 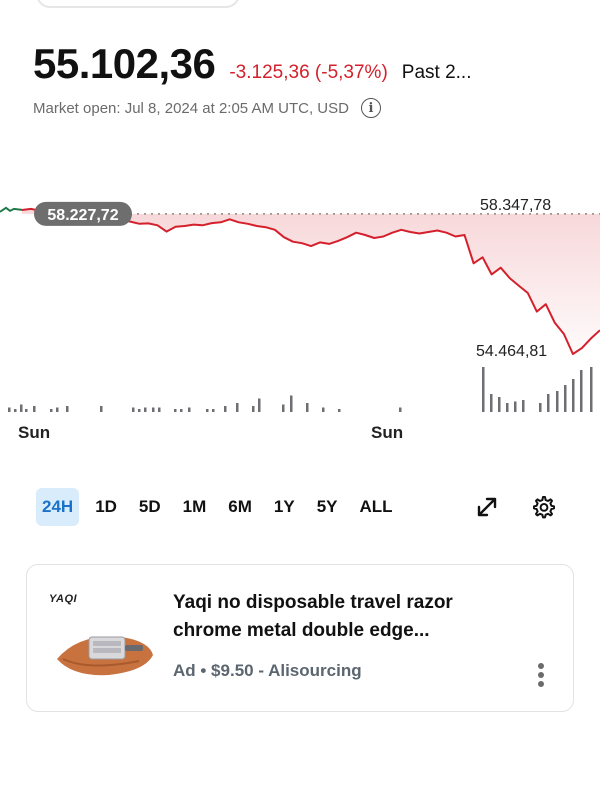 I want to click on range-button-1m: 1M, so click(x=195, y=507).